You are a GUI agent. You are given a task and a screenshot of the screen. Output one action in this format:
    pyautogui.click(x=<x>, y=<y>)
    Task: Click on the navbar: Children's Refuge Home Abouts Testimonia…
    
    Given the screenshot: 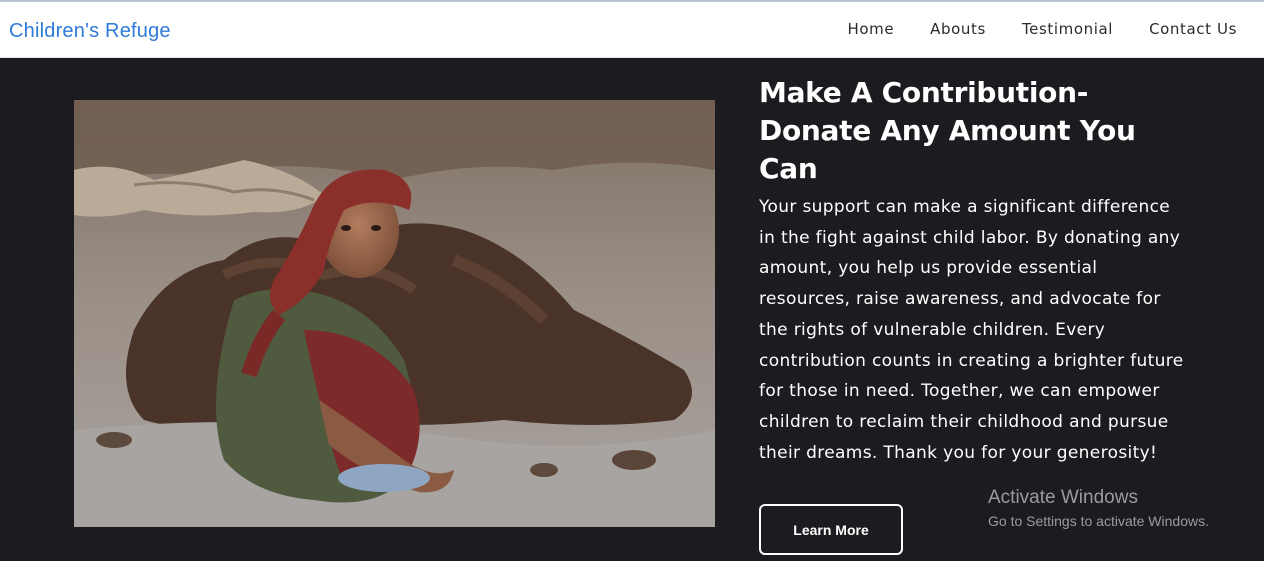 What is the action you would take?
    pyautogui.click(x=632, y=30)
    